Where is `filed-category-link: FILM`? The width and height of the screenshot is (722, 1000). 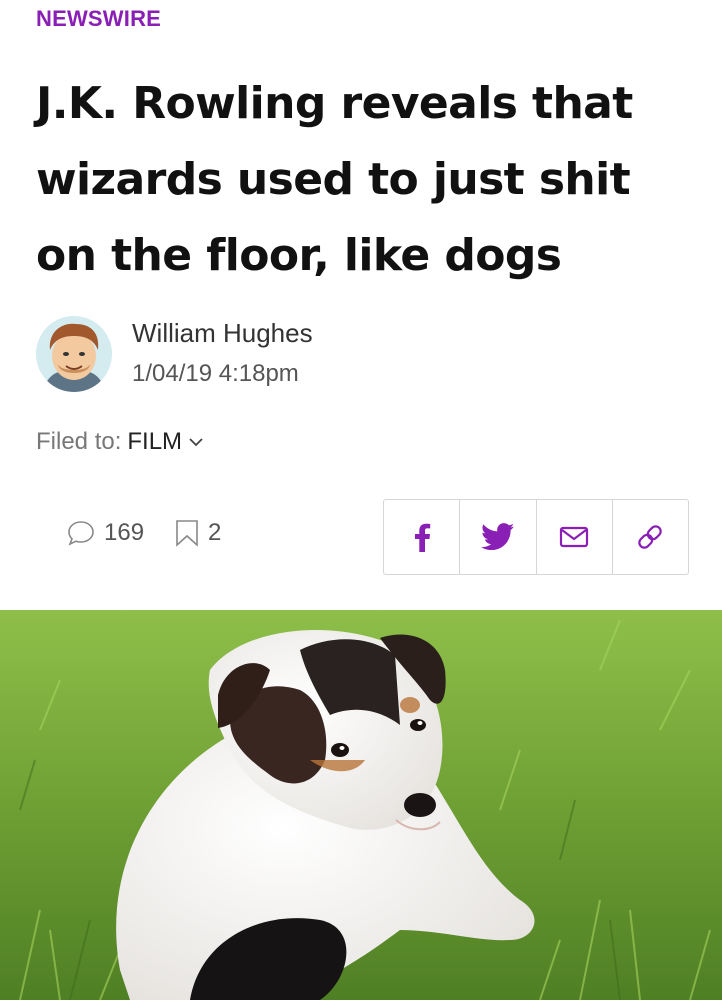 filed-category-link: FILM is located at coordinates (154, 442).